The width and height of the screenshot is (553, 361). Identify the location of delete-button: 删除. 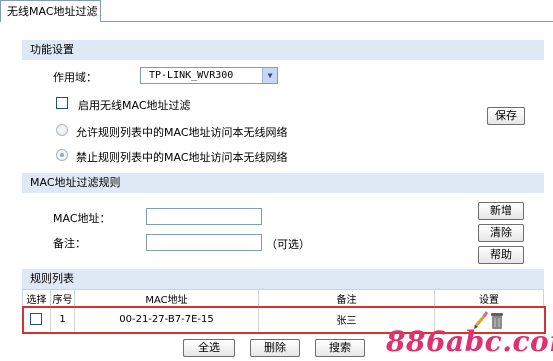
(275, 348).